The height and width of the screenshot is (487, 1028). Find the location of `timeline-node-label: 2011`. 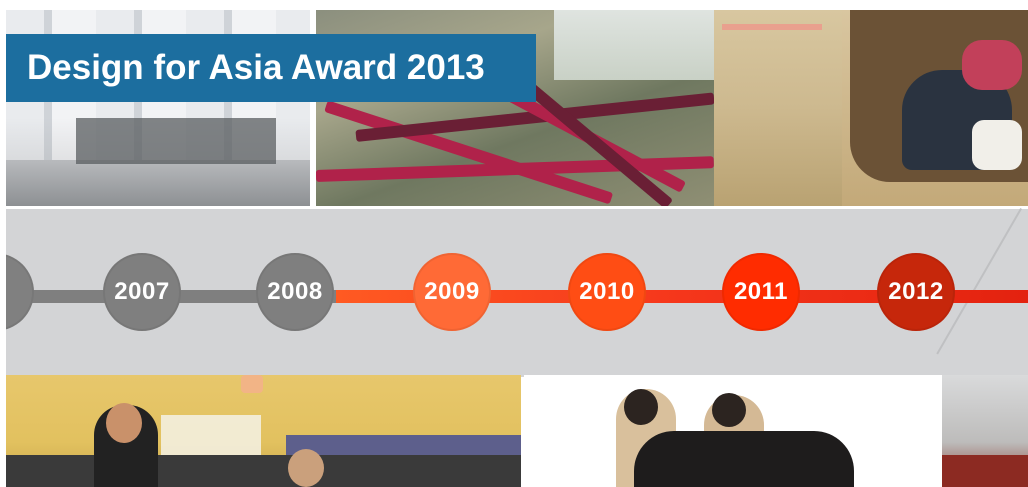

timeline-node-label: 2011 is located at coordinates (761, 291).